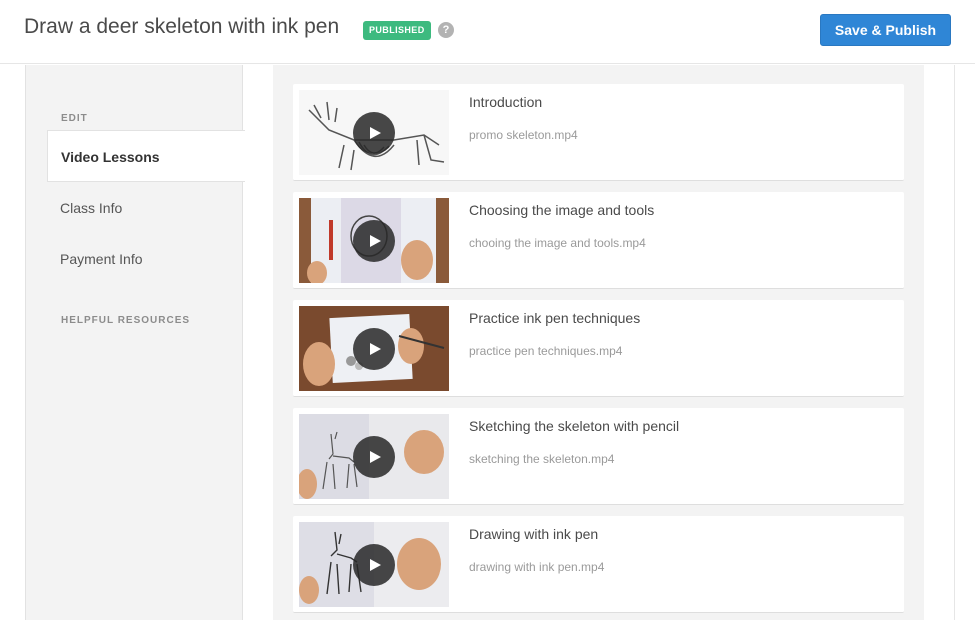 The image size is (975, 620). What do you see at coordinates (885, 30) in the screenshot?
I see `save-publish-button: Save & Publish` at bounding box center [885, 30].